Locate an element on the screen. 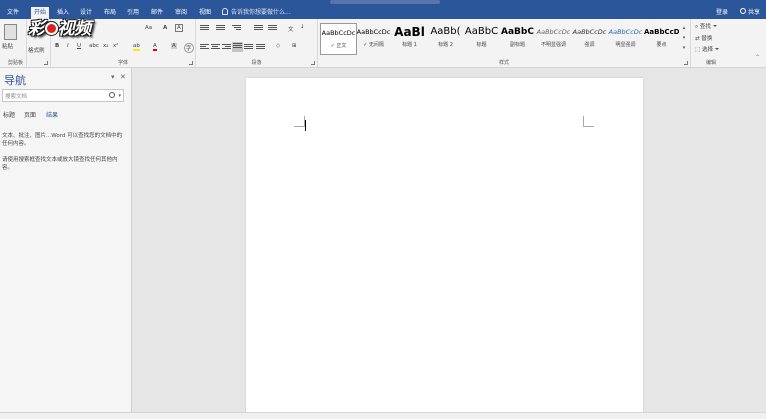  style-item: AaBl 标题 1 is located at coordinates (409, 38).